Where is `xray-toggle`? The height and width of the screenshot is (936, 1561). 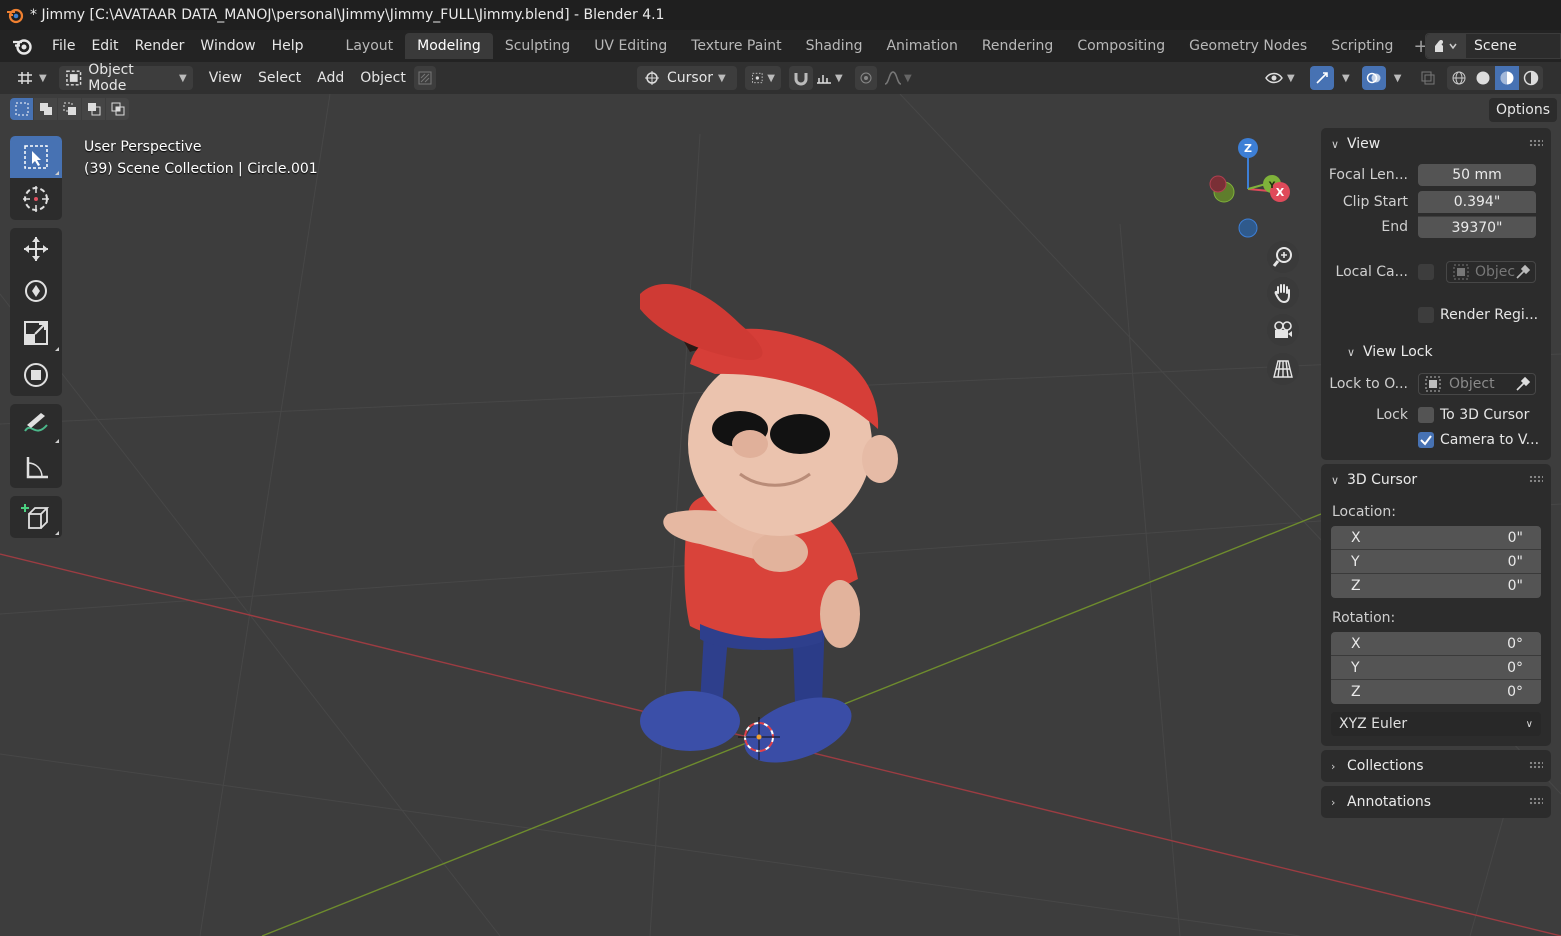
xray-toggle is located at coordinates (1428, 78).